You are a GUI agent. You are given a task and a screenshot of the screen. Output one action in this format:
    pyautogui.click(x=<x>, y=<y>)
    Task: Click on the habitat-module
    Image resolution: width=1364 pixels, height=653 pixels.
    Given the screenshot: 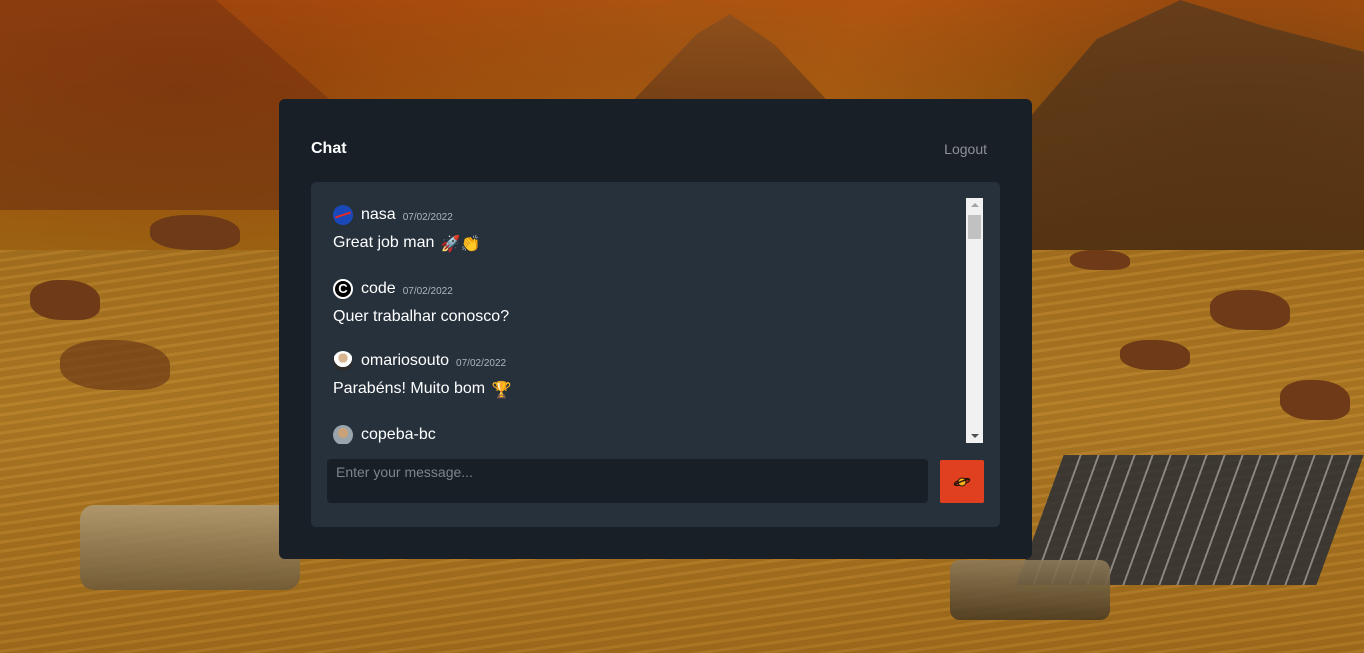 What is the action you would take?
    pyautogui.click(x=190, y=547)
    